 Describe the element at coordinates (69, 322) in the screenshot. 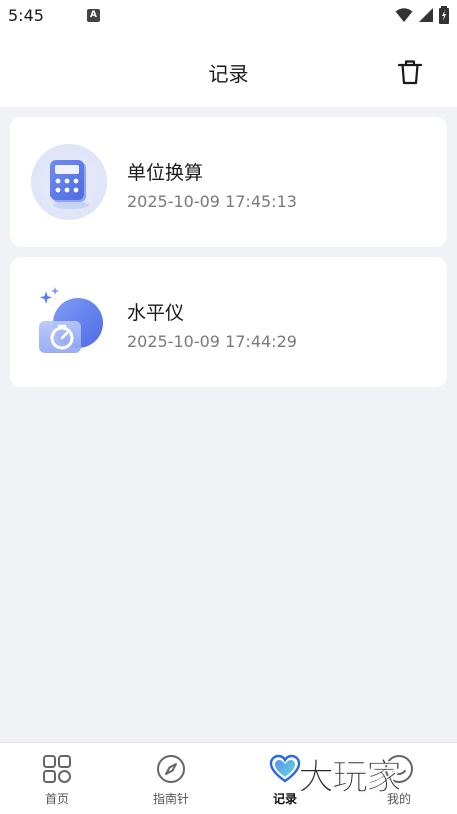

I see `level-meter-icon` at that location.